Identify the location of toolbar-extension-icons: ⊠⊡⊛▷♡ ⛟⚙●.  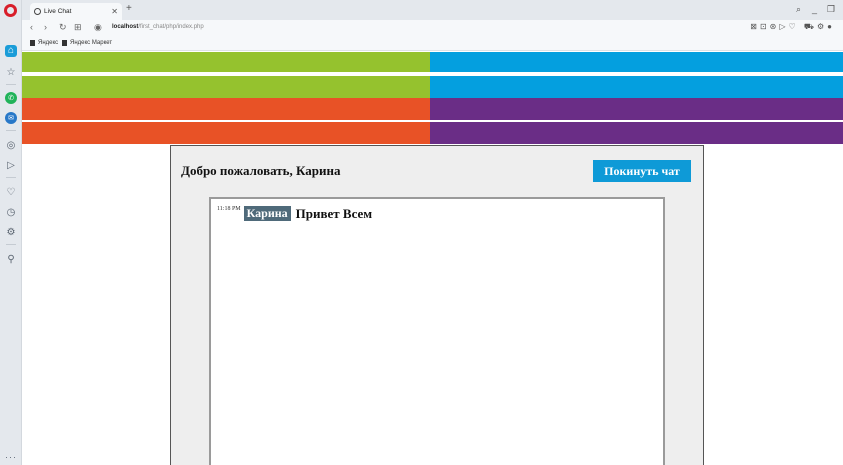
(792, 27).